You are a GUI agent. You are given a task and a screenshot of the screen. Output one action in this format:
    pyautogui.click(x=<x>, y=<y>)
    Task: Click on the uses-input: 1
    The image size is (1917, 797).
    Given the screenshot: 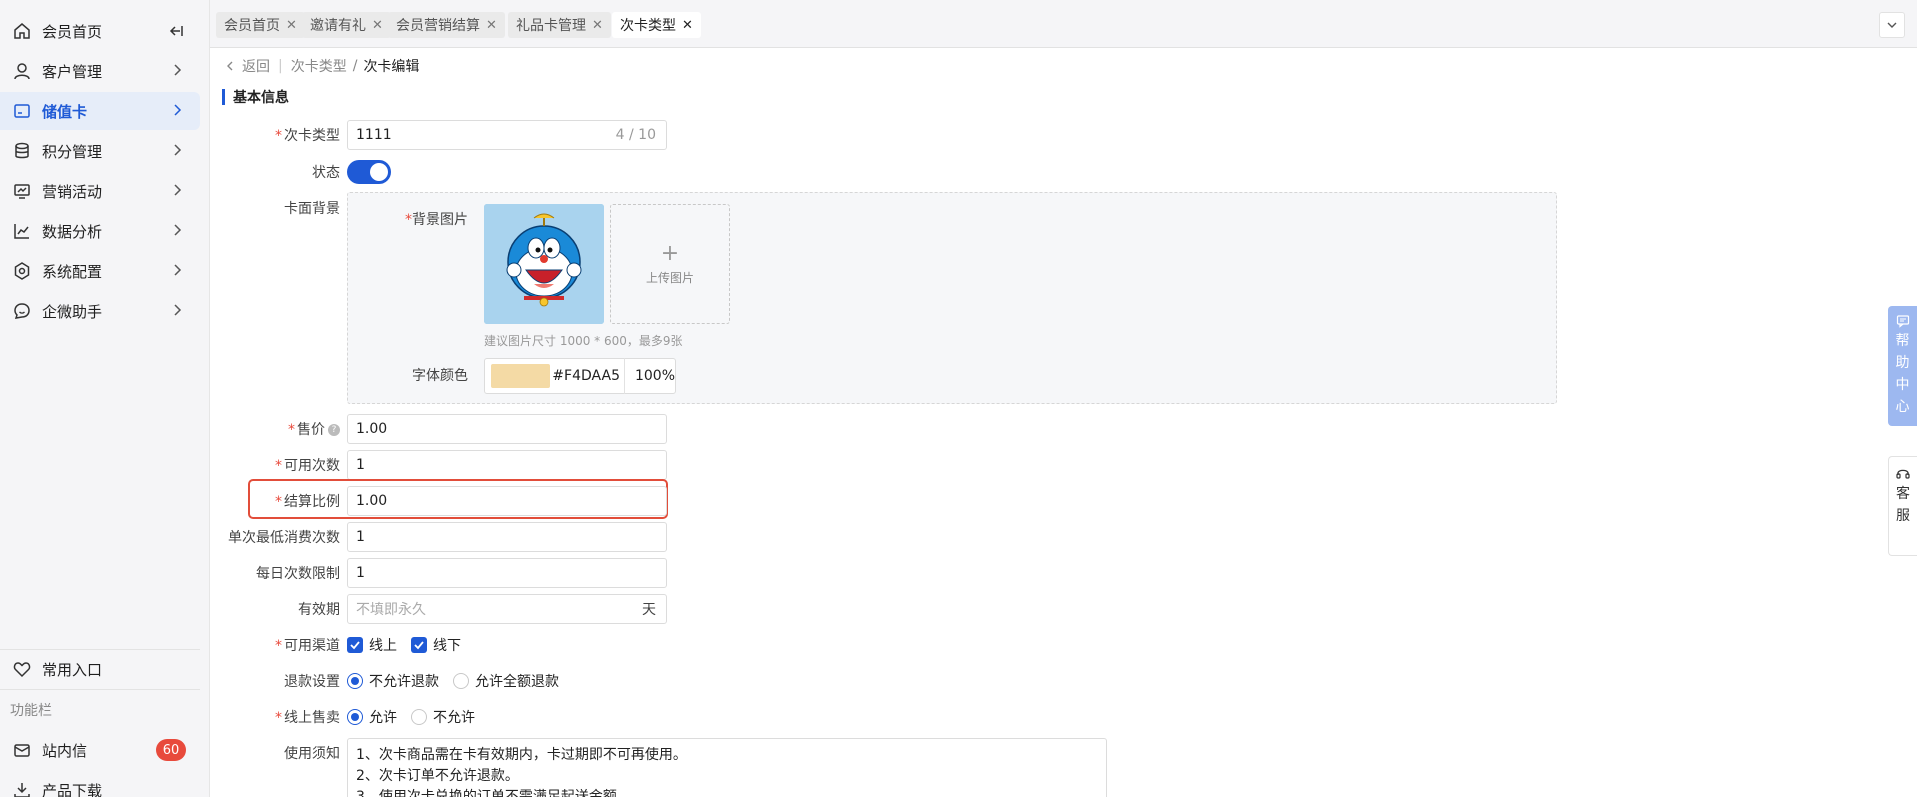 What is the action you would take?
    pyautogui.click(x=507, y=465)
    